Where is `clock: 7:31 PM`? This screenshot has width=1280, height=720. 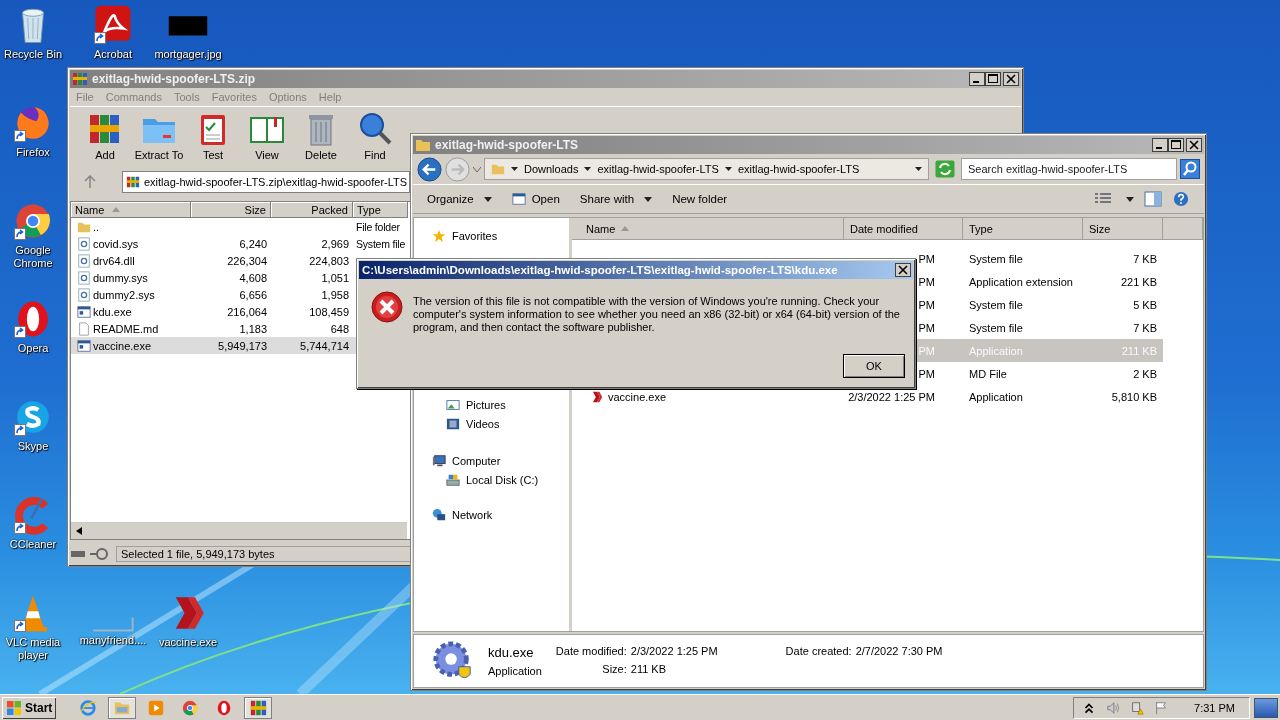
clock: 7:31 PM is located at coordinates (1214, 707).